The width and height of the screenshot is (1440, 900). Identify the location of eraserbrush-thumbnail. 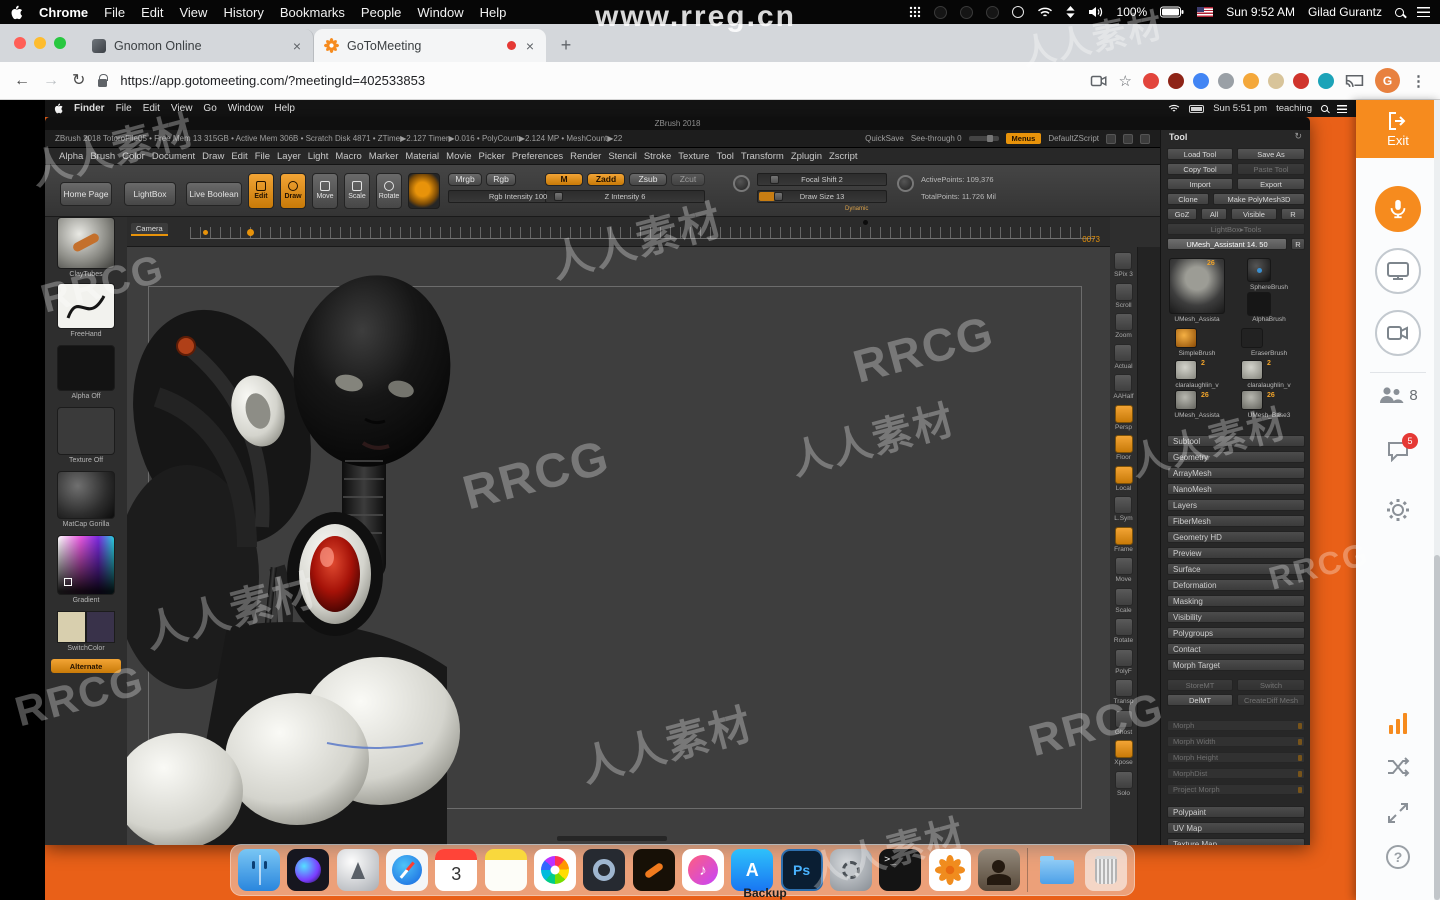
(1252, 338).